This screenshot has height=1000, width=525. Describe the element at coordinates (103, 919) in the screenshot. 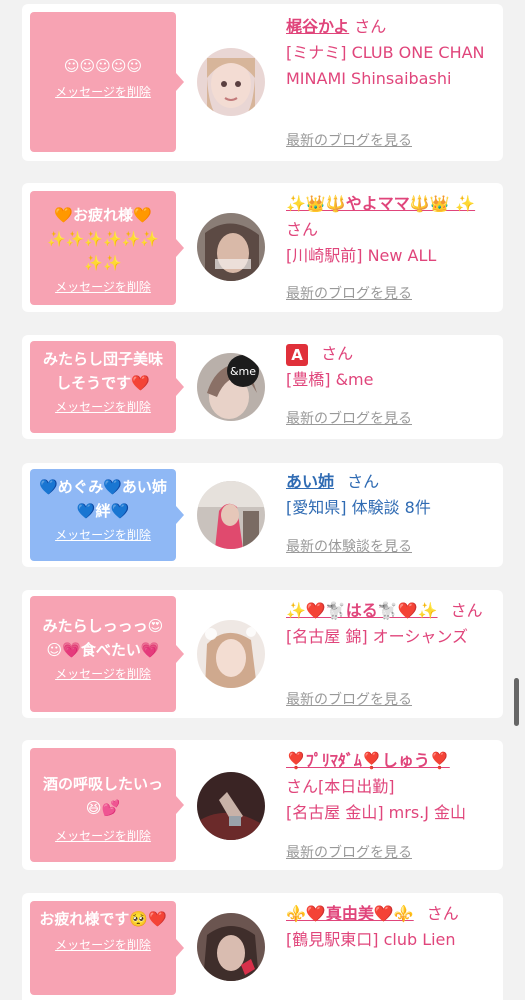

I see `message-text: お疲れ様です🥺❤️` at that location.